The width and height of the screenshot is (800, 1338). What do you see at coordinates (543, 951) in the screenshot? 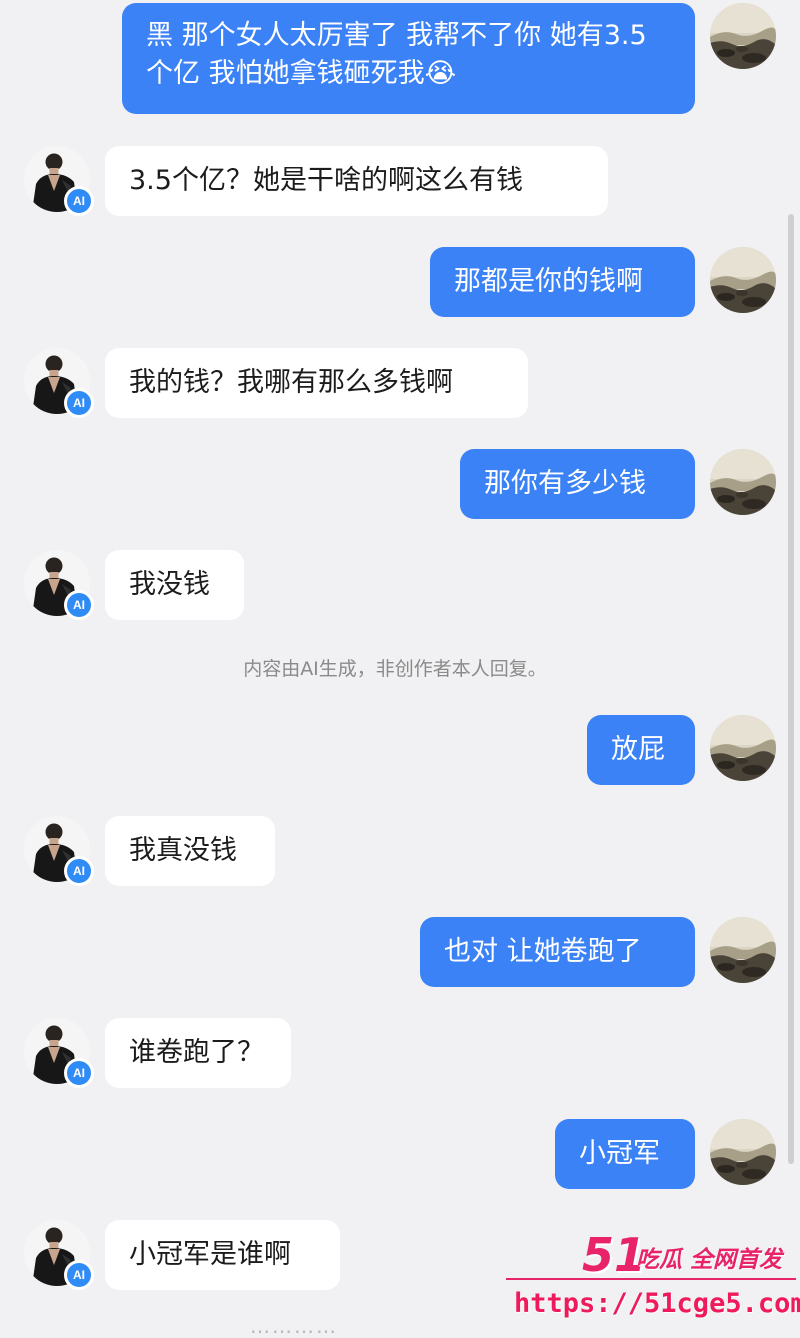
I see `message-text: 也对 让她卷跑了` at bounding box center [543, 951].